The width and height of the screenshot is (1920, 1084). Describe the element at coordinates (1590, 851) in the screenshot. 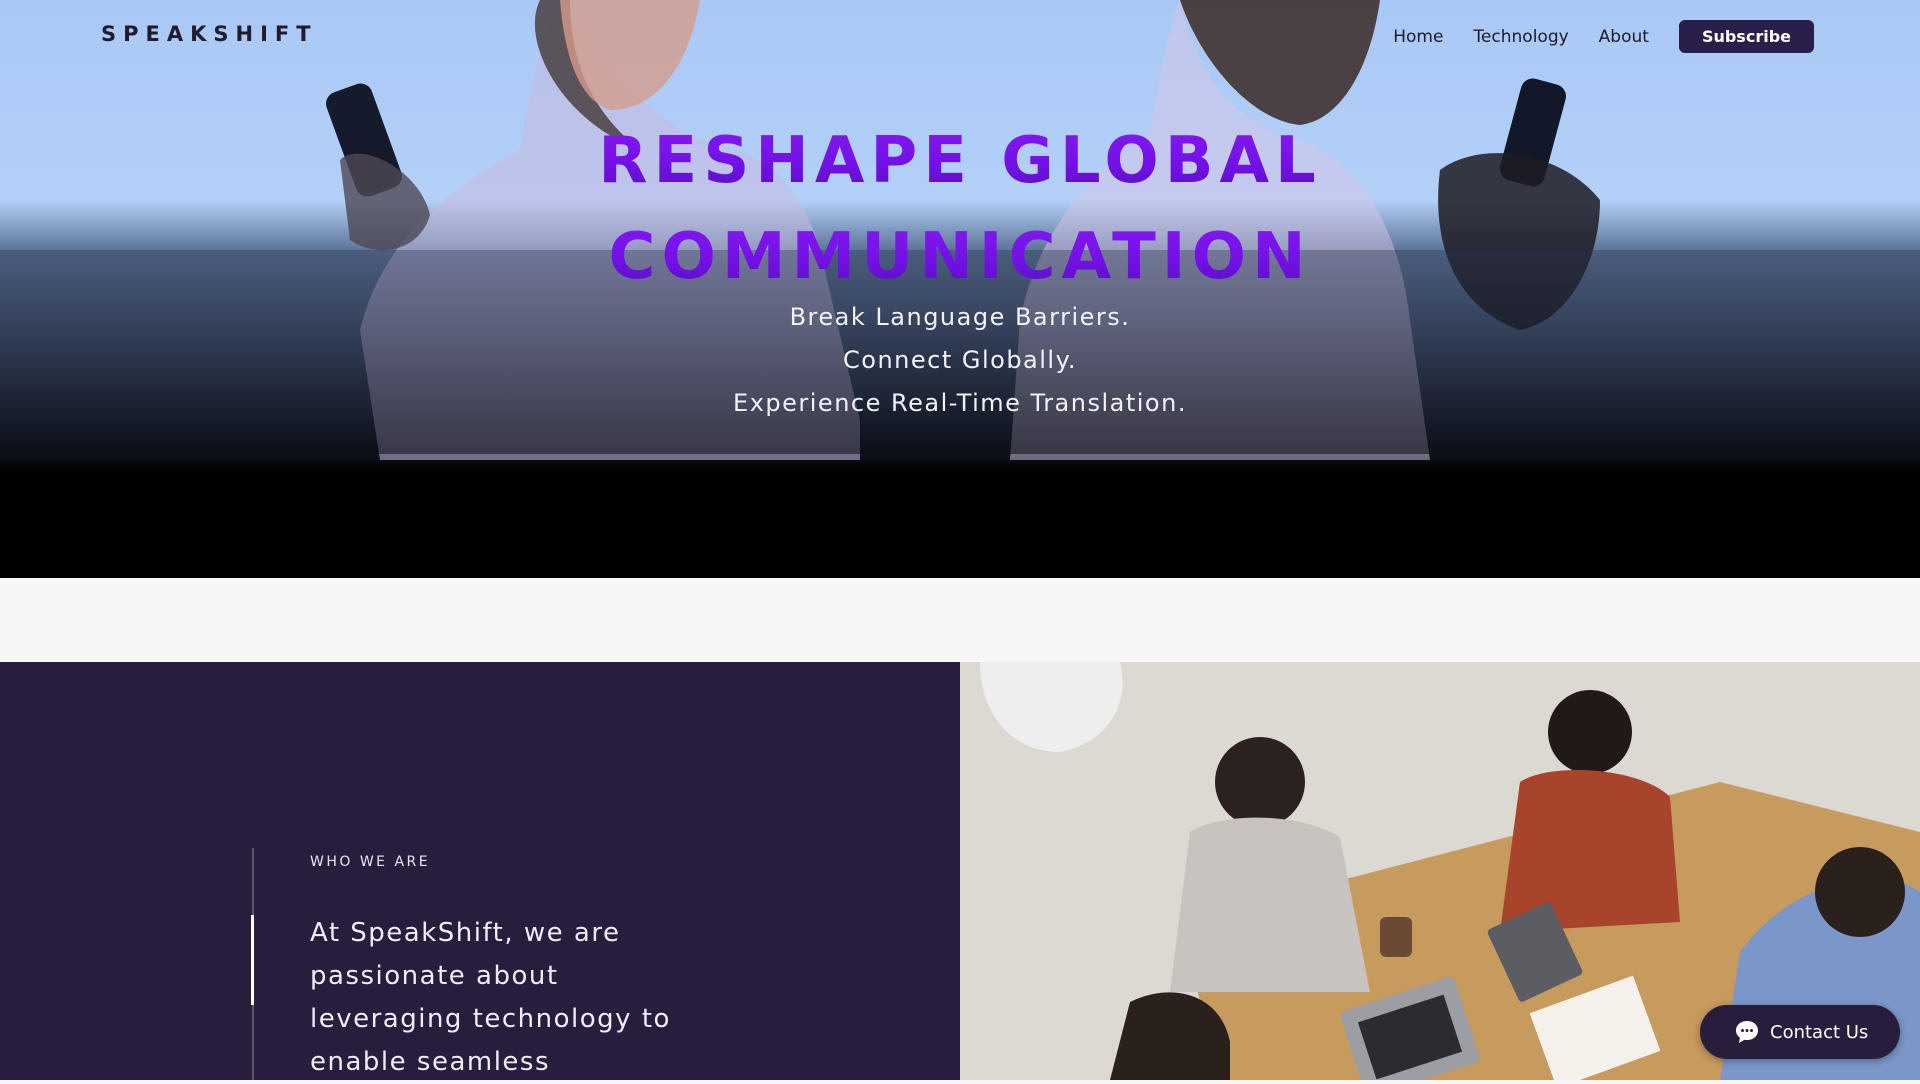

I see `person-woman-right-body` at that location.